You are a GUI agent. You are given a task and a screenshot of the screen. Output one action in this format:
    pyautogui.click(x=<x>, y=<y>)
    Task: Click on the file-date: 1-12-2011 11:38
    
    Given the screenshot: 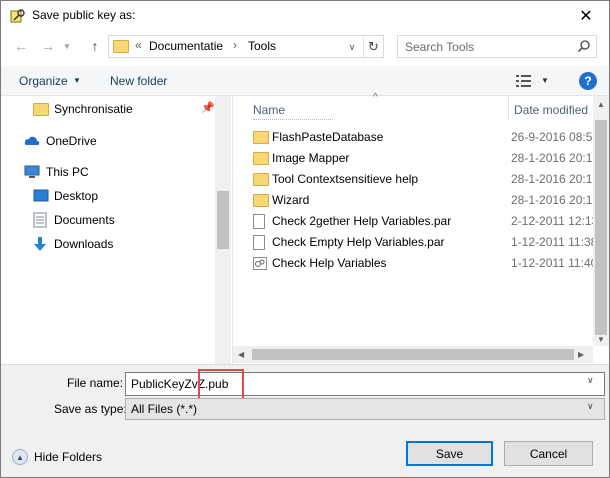 What is the action you would take?
    pyautogui.click(x=552, y=242)
    